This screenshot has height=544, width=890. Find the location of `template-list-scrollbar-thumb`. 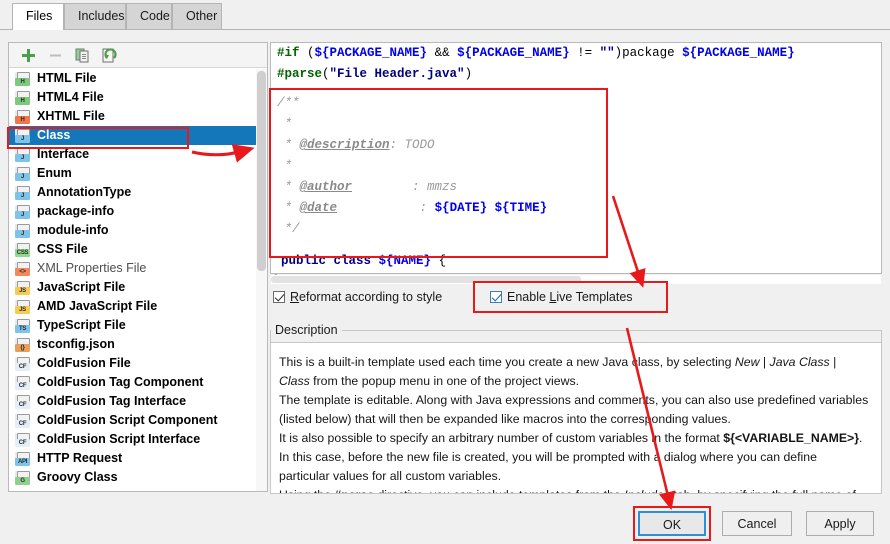

template-list-scrollbar-thumb is located at coordinates (261, 171).